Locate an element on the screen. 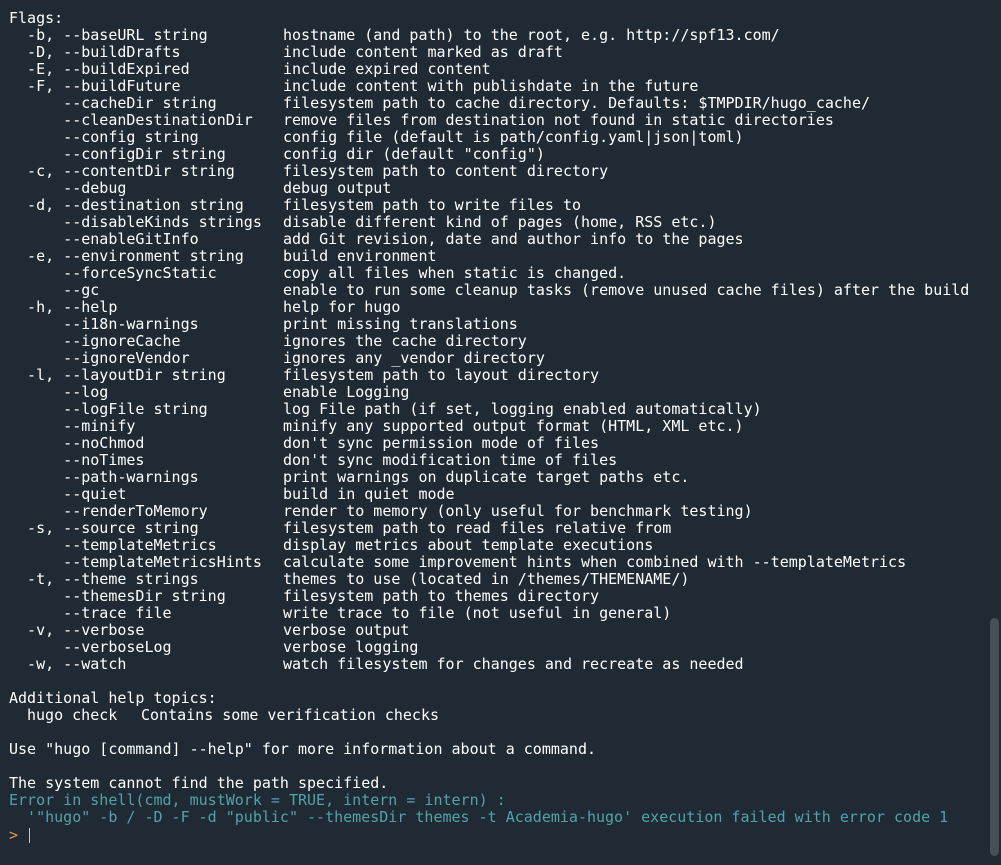 The image size is (1001, 865). flag-option: --log is located at coordinates (59, 392).